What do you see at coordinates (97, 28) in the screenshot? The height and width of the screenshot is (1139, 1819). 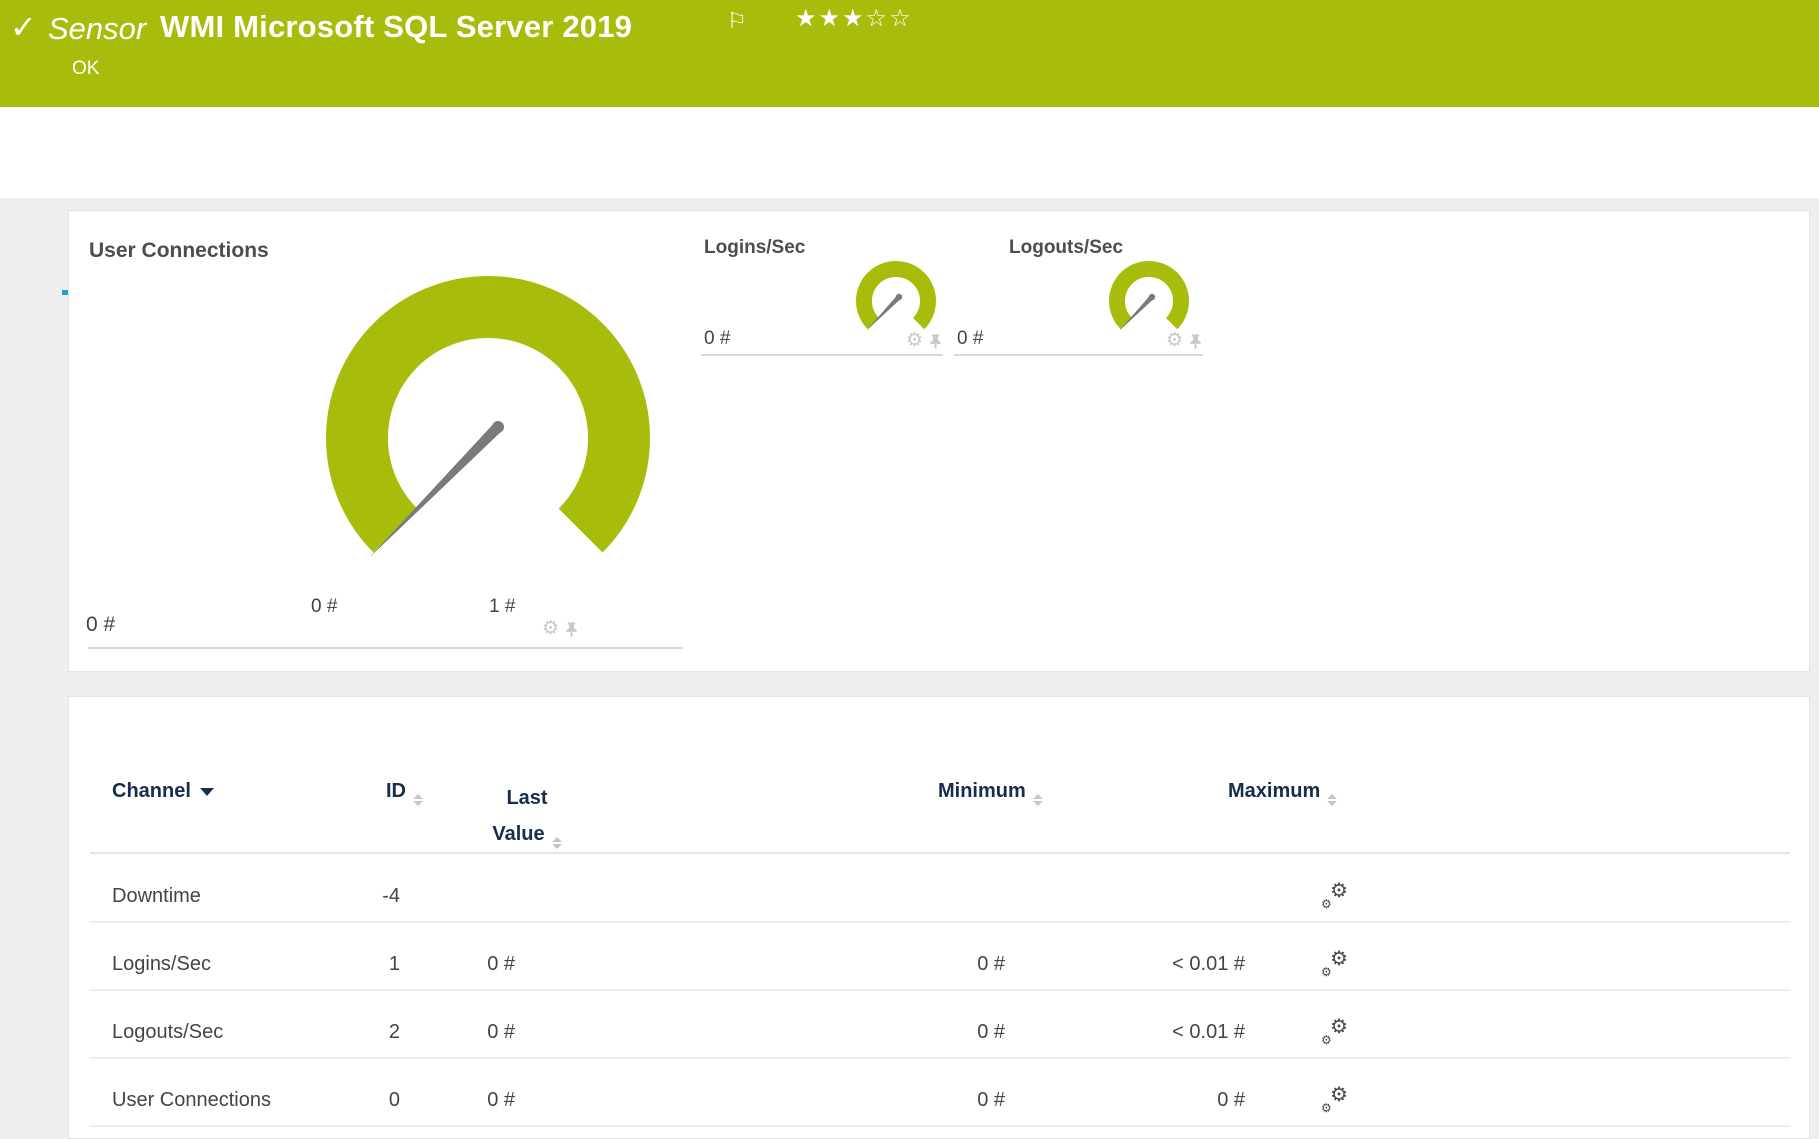 I see `object-type-label: Sensor` at bounding box center [97, 28].